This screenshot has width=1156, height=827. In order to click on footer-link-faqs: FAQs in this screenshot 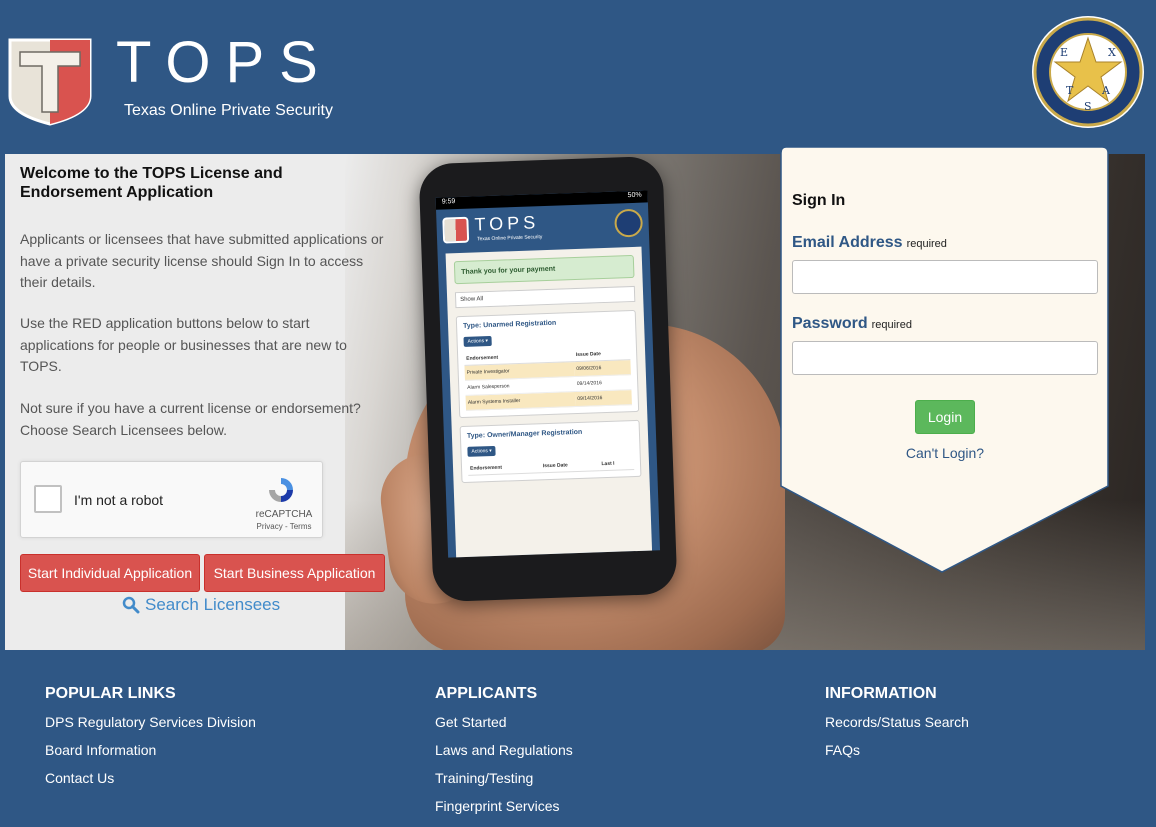, I will do `click(897, 755)`.